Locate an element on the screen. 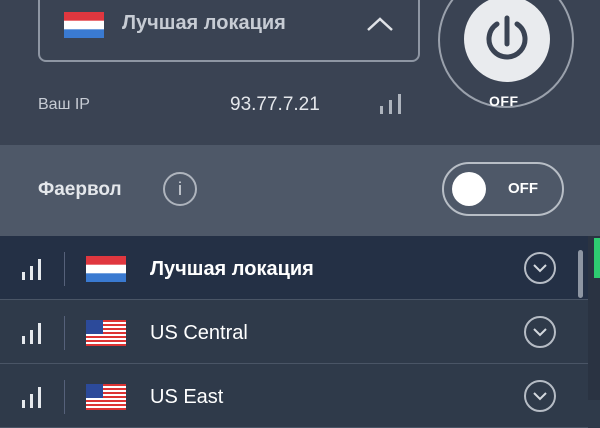 This screenshot has width=600, height=428. ip-label: Ваш IP is located at coordinates (64, 104).